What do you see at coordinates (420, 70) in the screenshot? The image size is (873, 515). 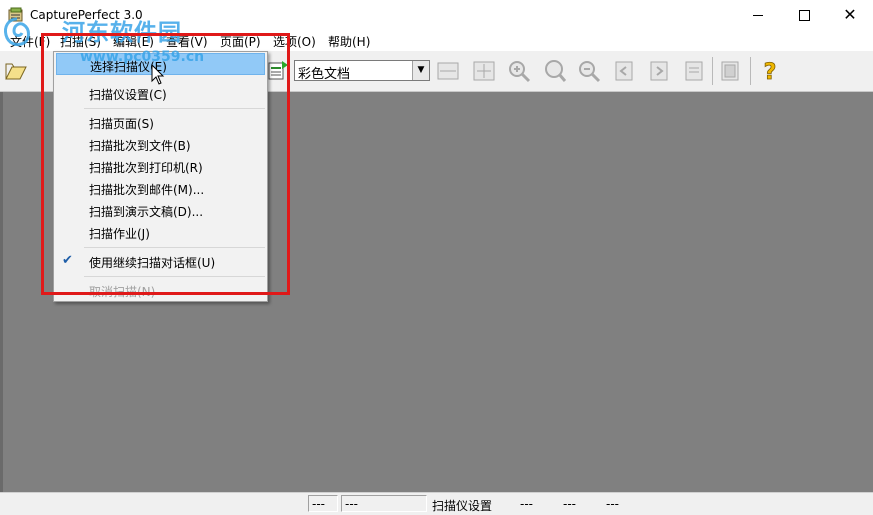 I see `chevron-down-icon: ▼` at bounding box center [420, 70].